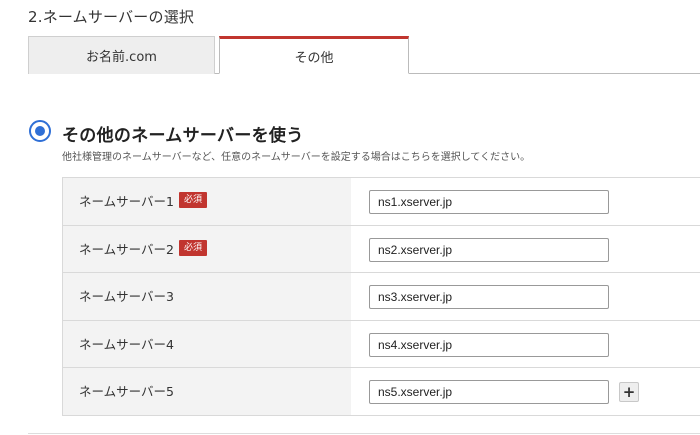 The width and height of the screenshot is (700, 435). What do you see at coordinates (126, 249) in the screenshot?
I see `nameserver-label: ネームサーバー2` at bounding box center [126, 249].